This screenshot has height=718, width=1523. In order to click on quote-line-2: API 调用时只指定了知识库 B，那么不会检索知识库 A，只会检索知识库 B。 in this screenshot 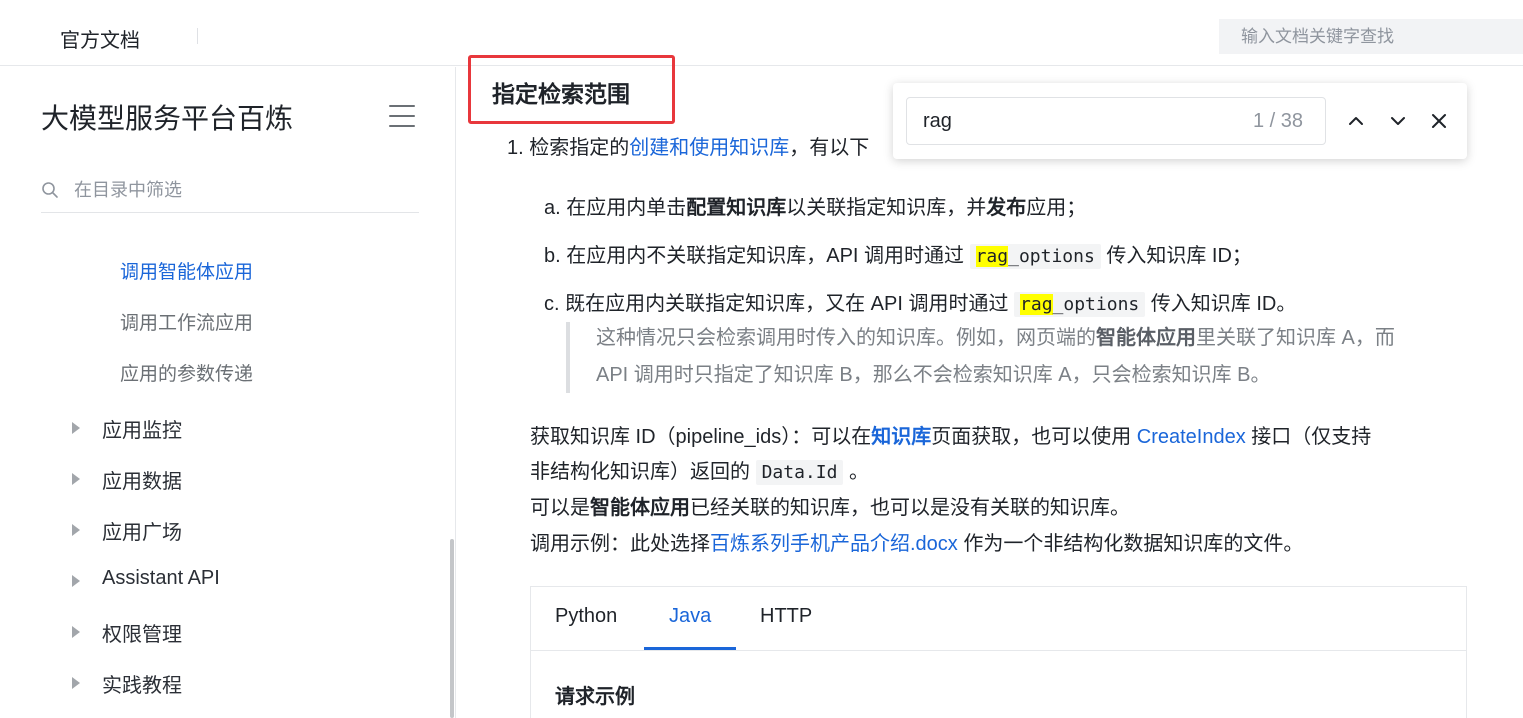, I will do `click(933, 375)`.